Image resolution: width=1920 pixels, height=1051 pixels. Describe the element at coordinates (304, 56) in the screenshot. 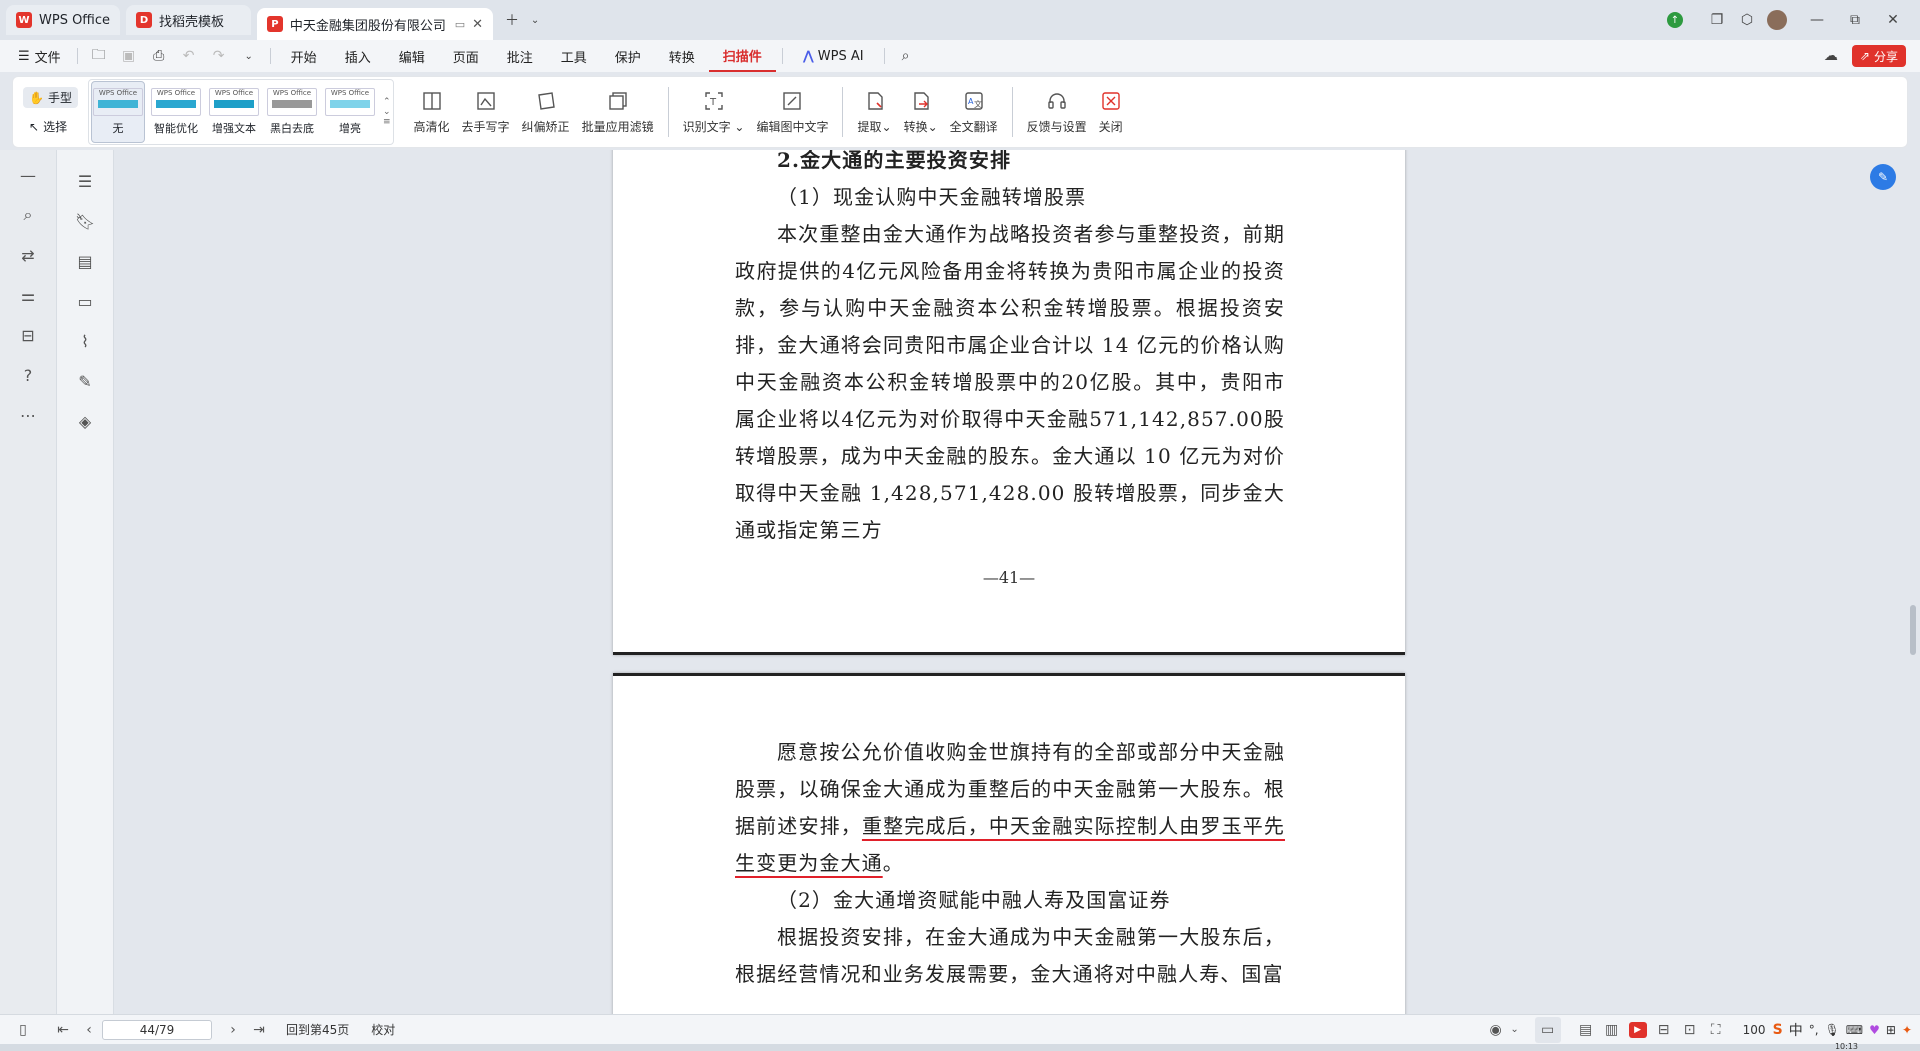

I see `menu-start: 开始` at that location.